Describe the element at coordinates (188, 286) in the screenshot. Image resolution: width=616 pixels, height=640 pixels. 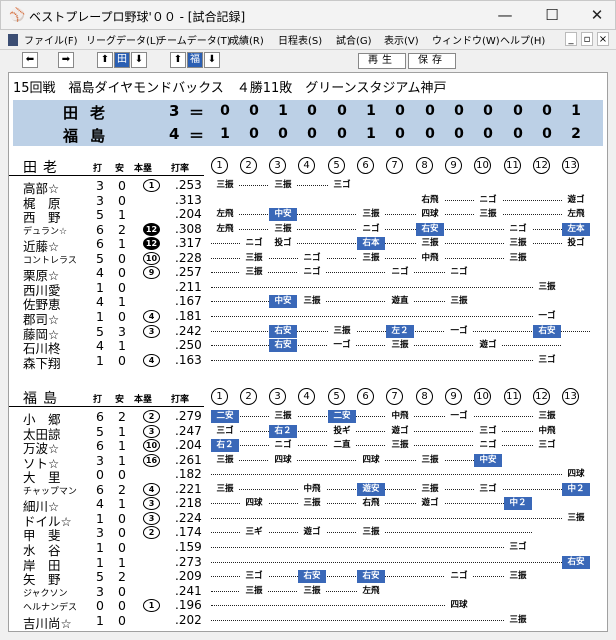
I see `player-average: .211` at that location.